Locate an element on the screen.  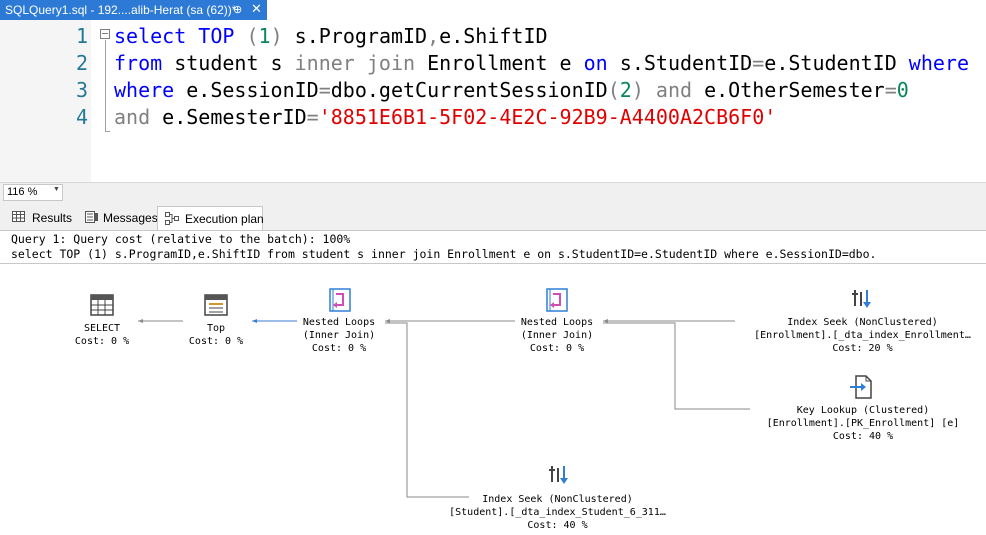
code-token: from is located at coordinates (138, 63).